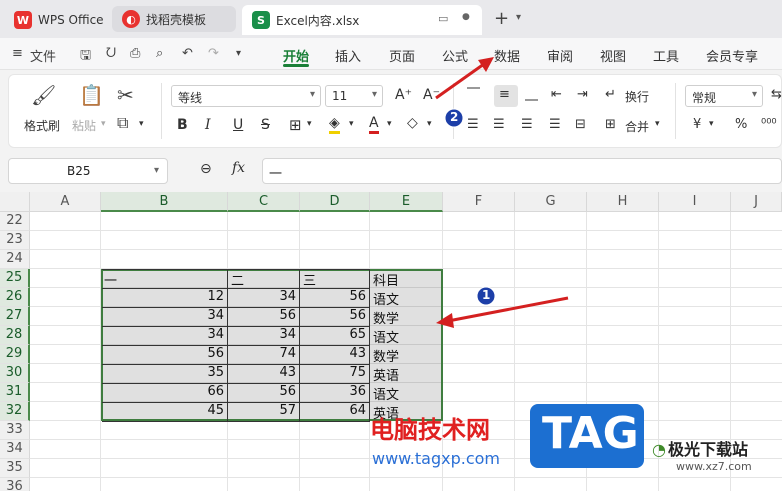 The width and height of the screenshot is (782, 491). What do you see at coordinates (436, 458) in the screenshot?
I see `watermark-url: www.tagxp.com` at bounding box center [436, 458].